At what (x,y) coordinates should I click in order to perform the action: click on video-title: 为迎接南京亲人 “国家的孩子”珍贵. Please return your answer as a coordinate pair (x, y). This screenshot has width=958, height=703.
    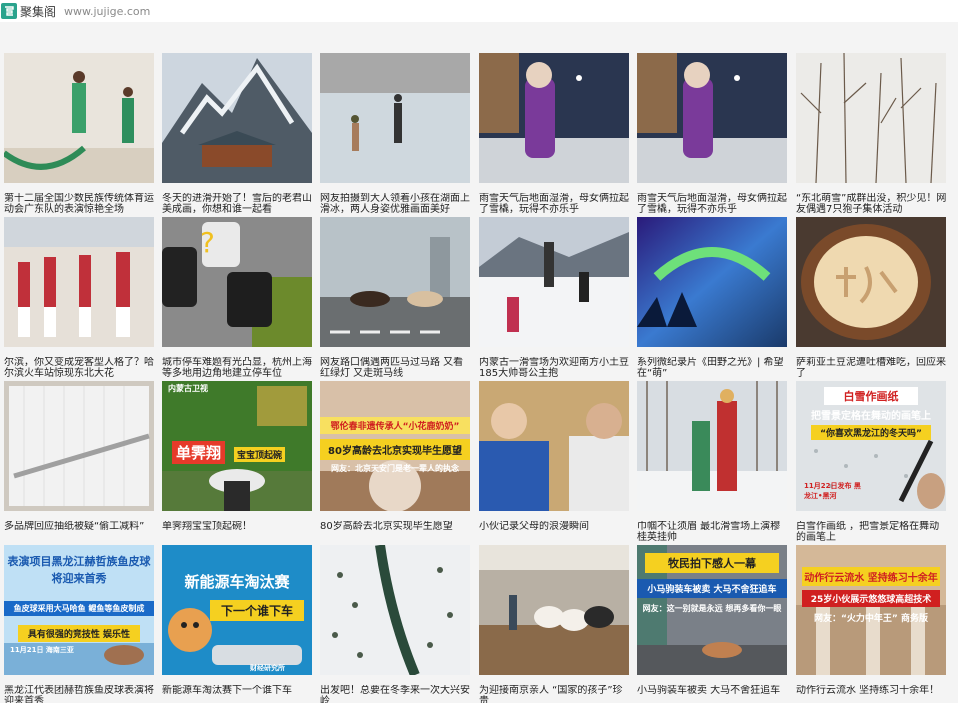
    Looking at the image, I should click on (555, 694).